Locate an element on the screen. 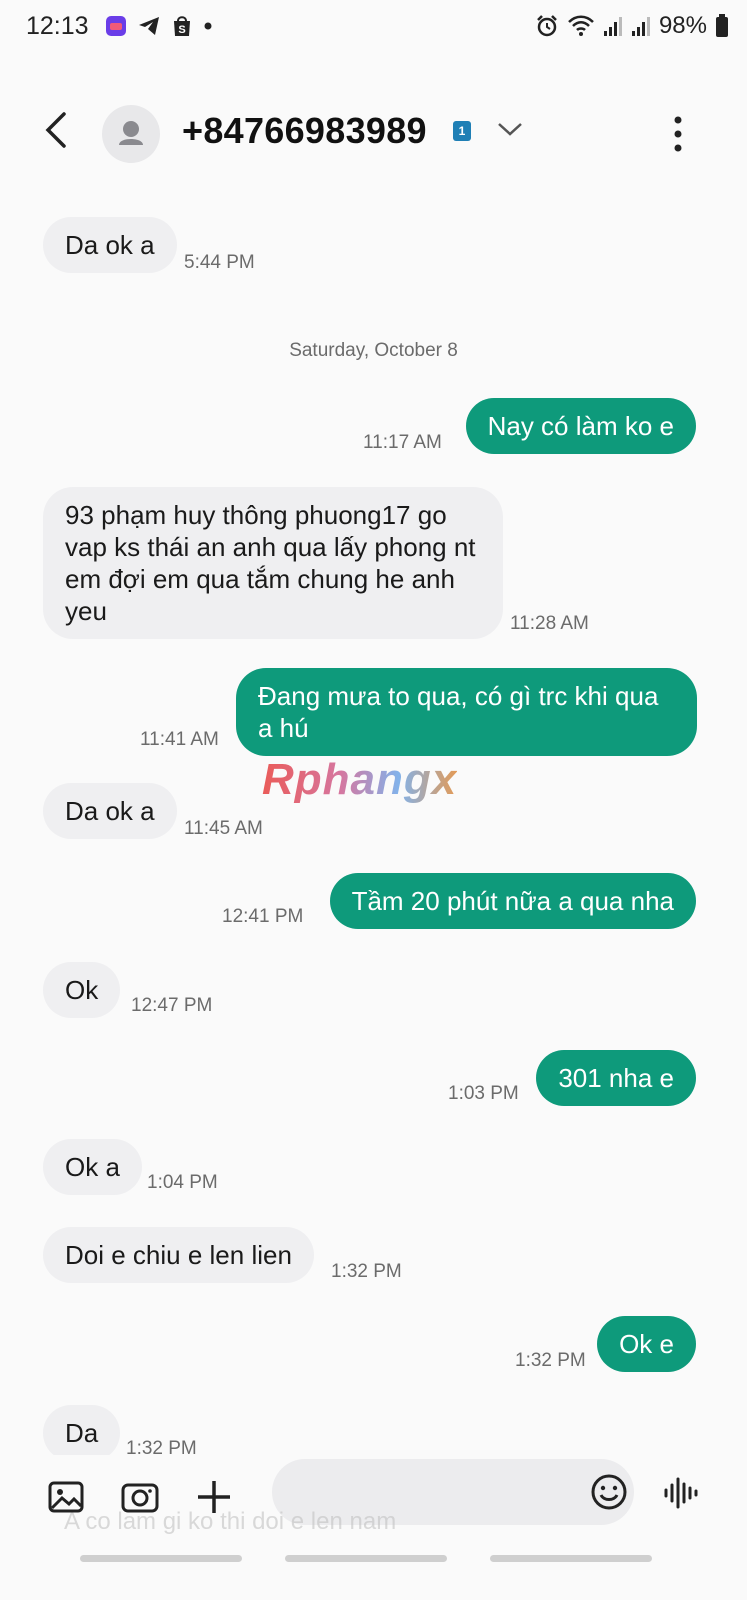 This screenshot has width=747, height=1600. back-arrow-icon is located at coordinates (58, 130).